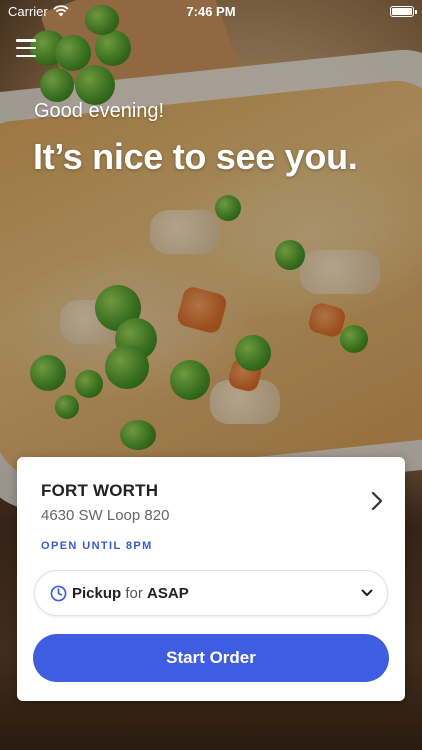 The height and width of the screenshot is (750, 422). I want to click on hamburger-menu-icon, so click(26, 48).